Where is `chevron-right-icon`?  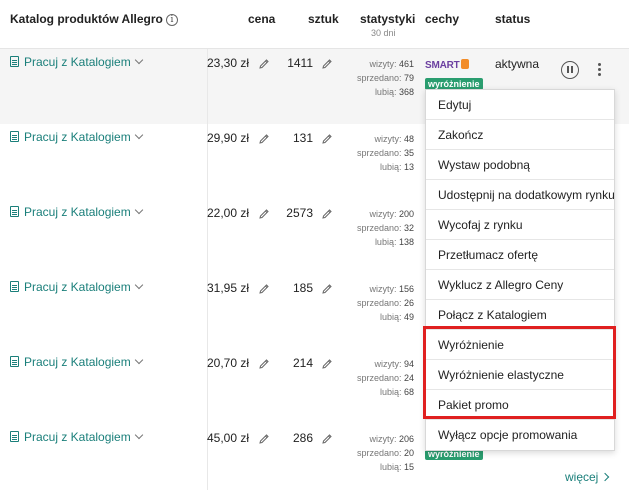 chevron-right-icon is located at coordinates (605, 477).